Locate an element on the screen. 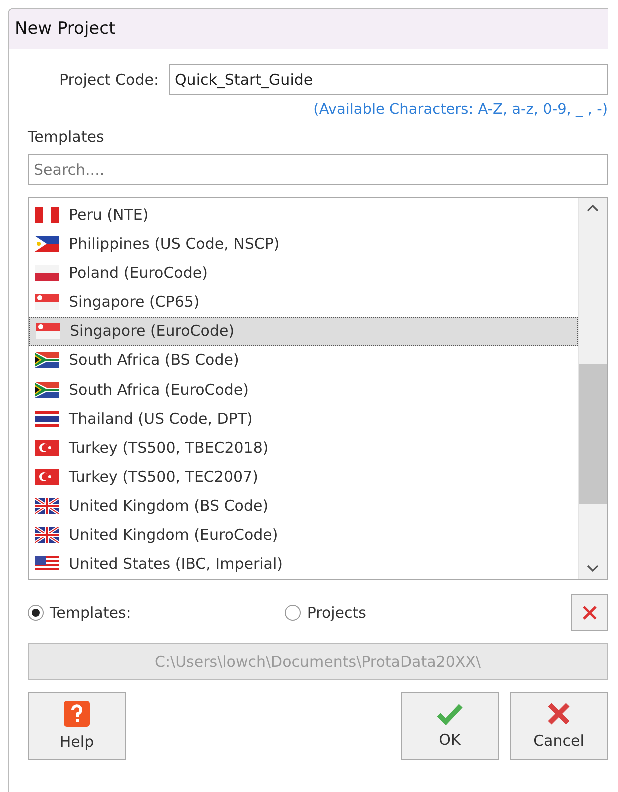  clear-button is located at coordinates (589, 612).